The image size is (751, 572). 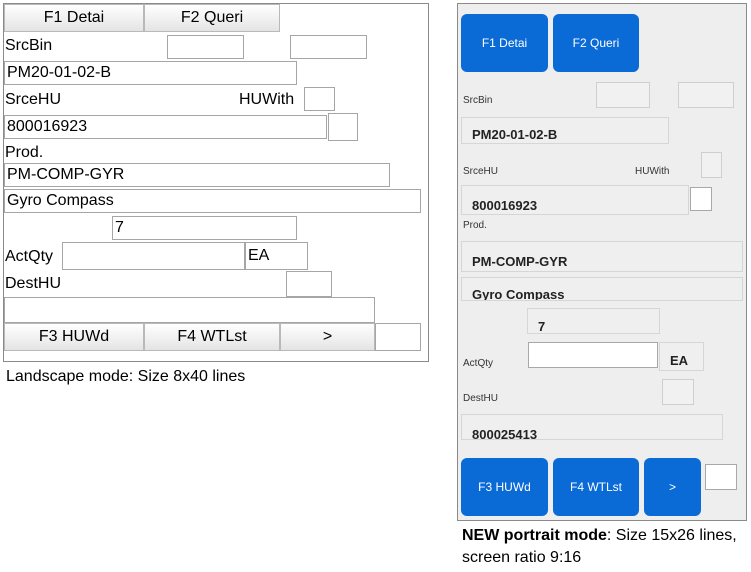 What do you see at coordinates (189, 310) in the screenshot?
I see `dest-hu-input` at bounding box center [189, 310].